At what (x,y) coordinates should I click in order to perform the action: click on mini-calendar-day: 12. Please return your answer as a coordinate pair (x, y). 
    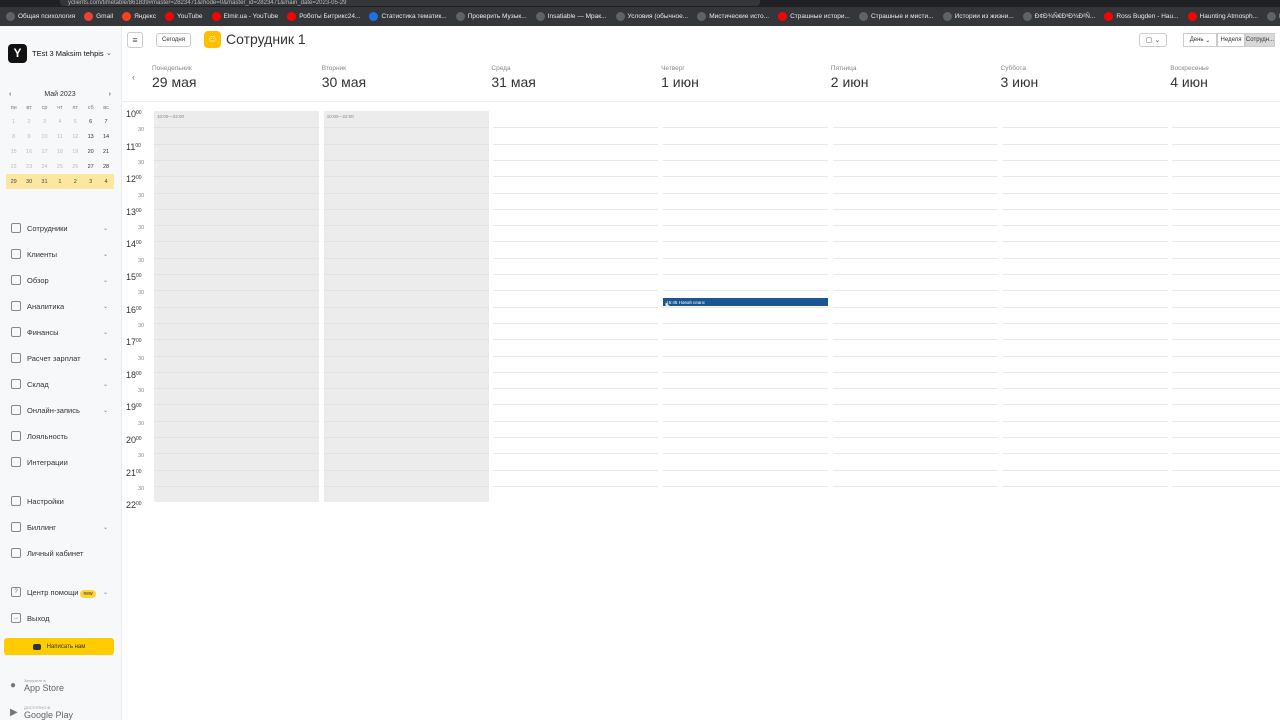
    Looking at the image, I should click on (75, 136).